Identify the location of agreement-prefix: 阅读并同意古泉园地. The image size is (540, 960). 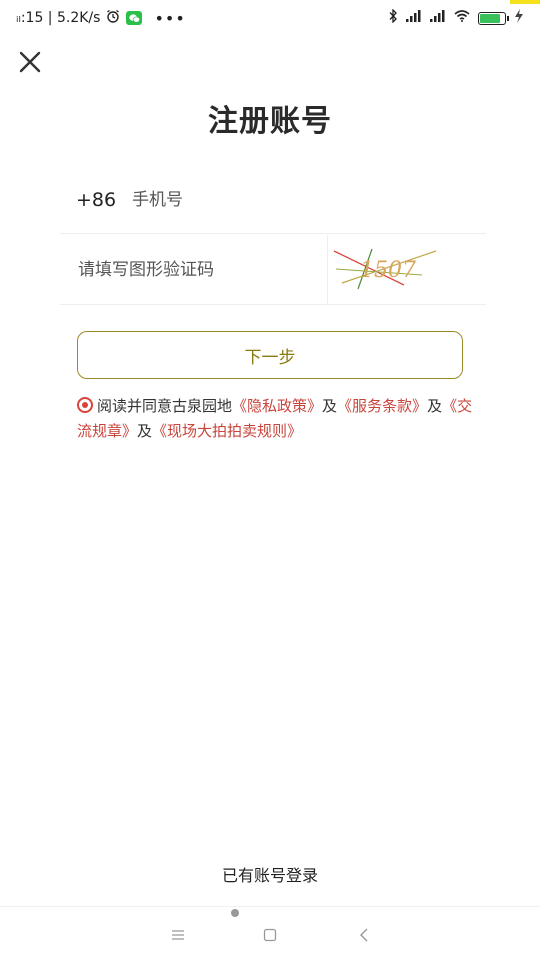
(165, 406).